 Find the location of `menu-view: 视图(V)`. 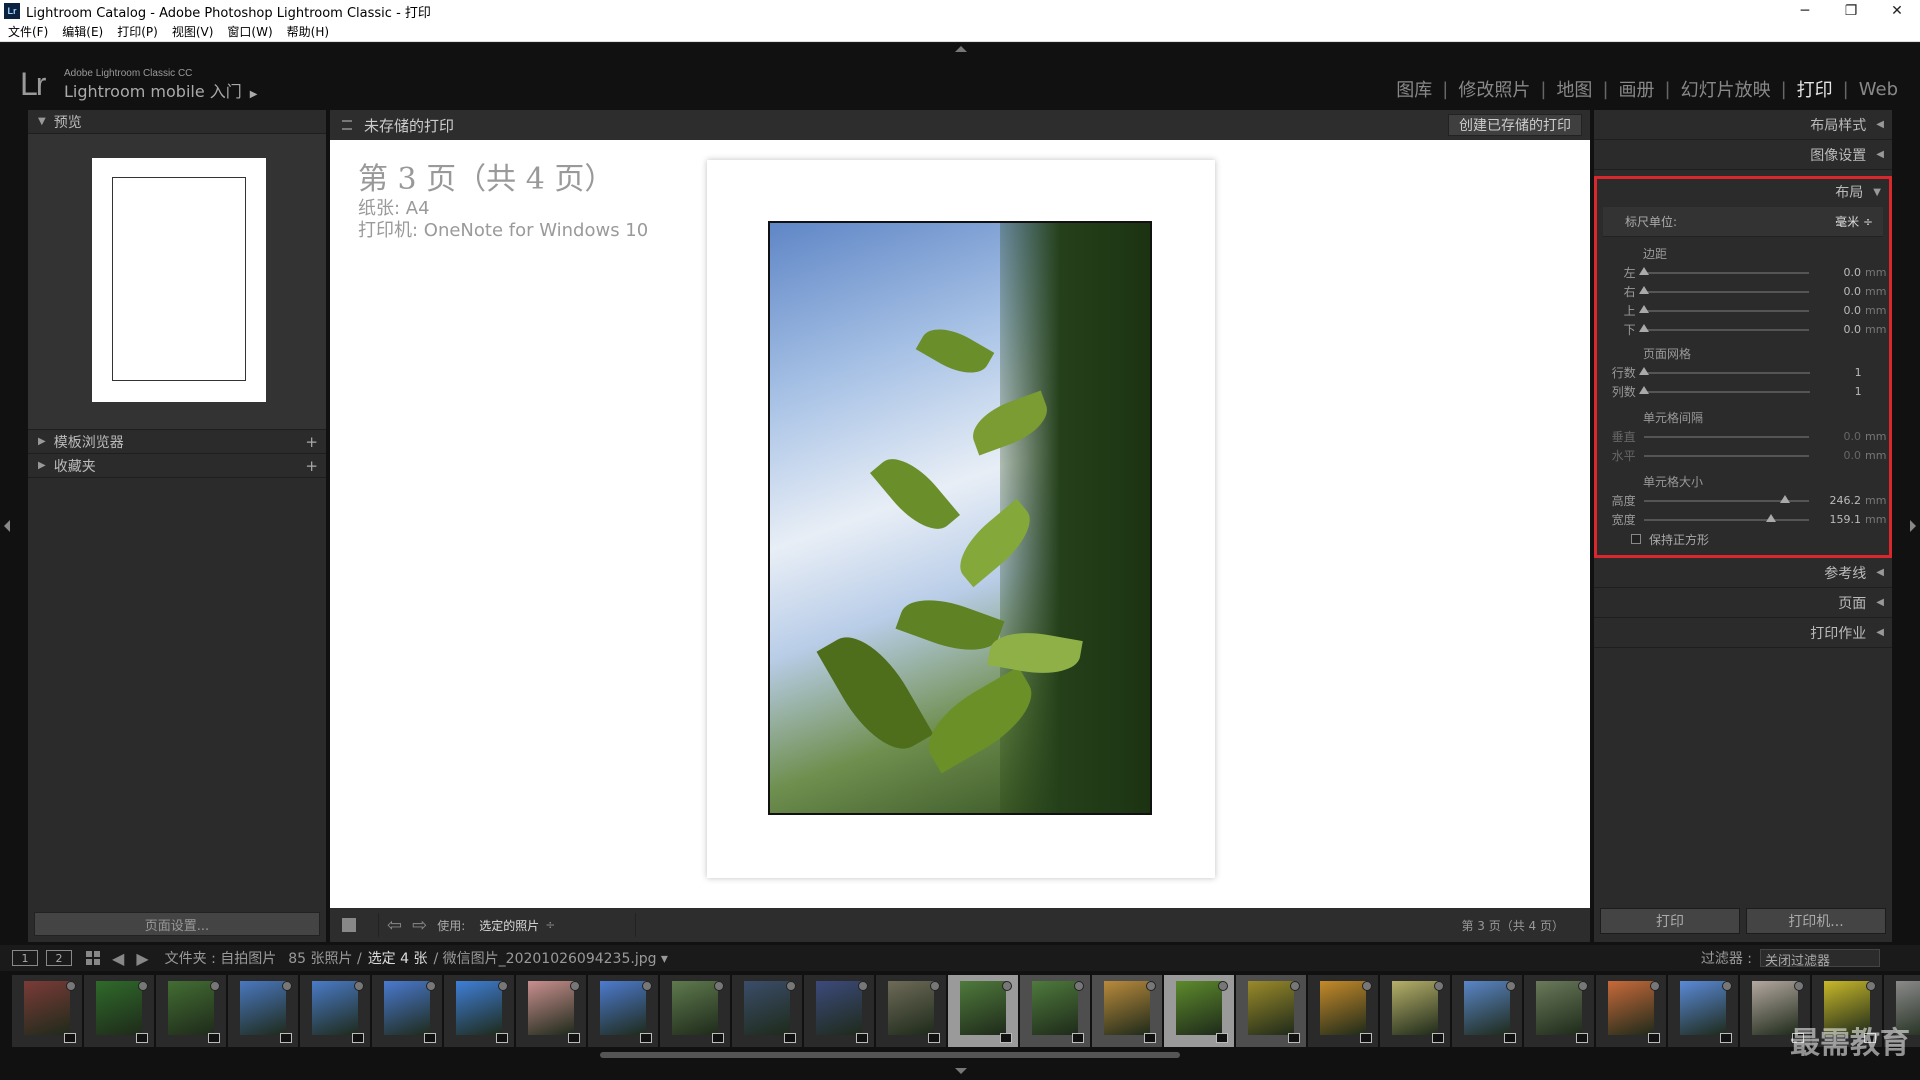

menu-view: 视图(V) is located at coordinates (193, 31).